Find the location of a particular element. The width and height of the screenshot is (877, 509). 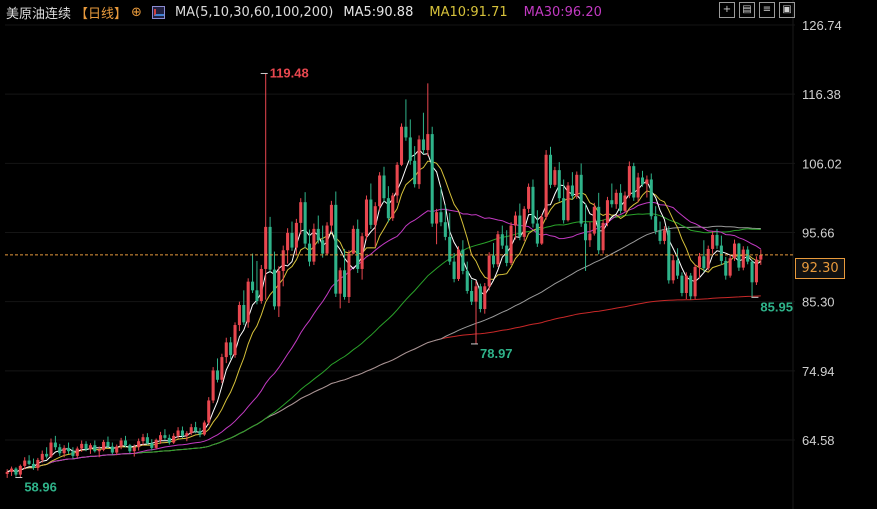

y-tick-label: 85.30 is located at coordinates (818, 302).